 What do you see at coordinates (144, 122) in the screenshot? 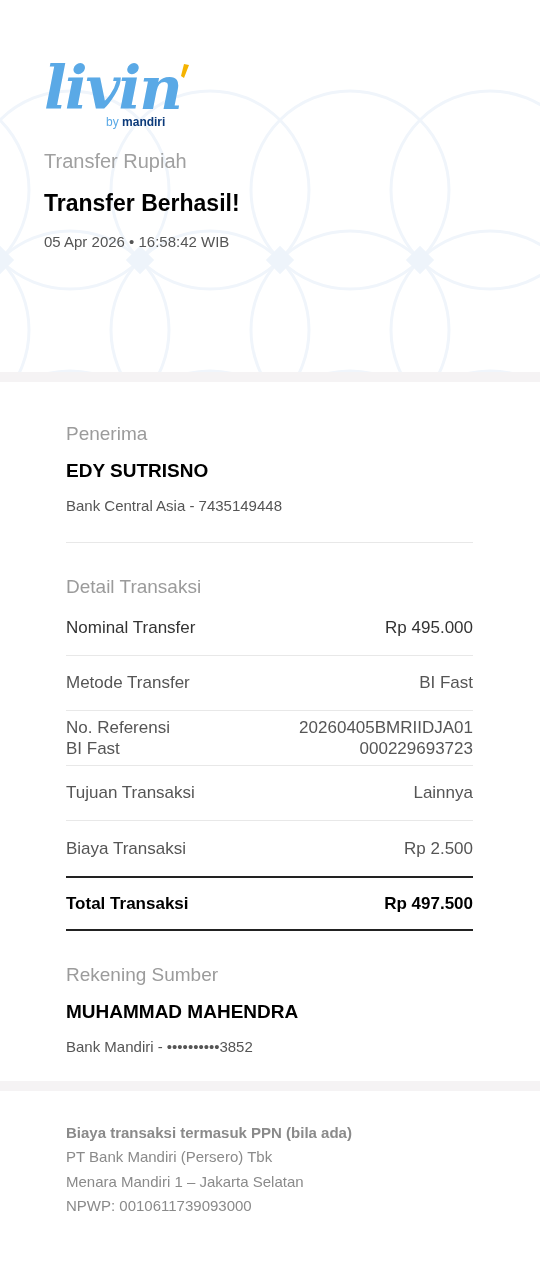
I see `logo-brand: mandiri` at bounding box center [144, 122].